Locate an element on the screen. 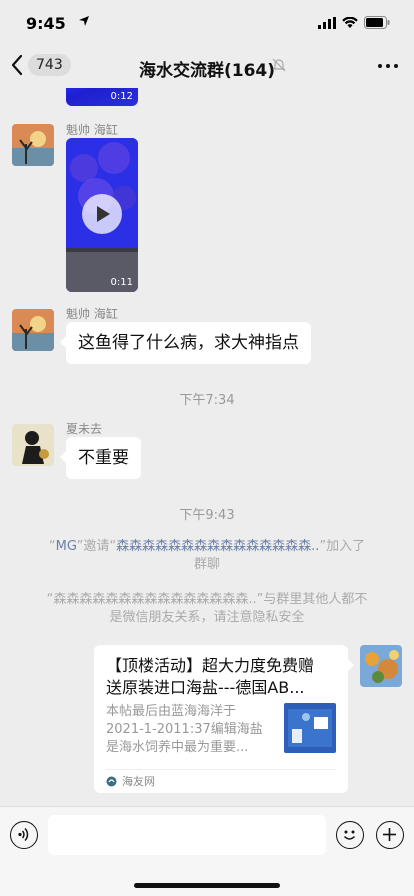 Image resolution: width=414 pixels, height=896 pixels. status-time: 9:45 is located at coordinates (46, 23).